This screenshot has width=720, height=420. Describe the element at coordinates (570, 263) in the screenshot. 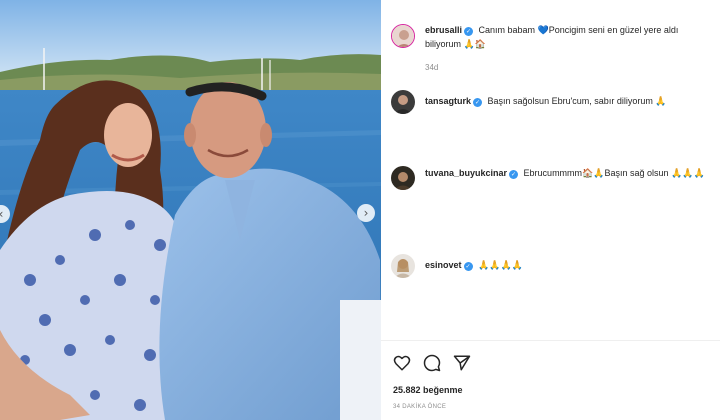

I see `comment-text: esinovet ✓ 🙏🙏🙏🙏` at that location.